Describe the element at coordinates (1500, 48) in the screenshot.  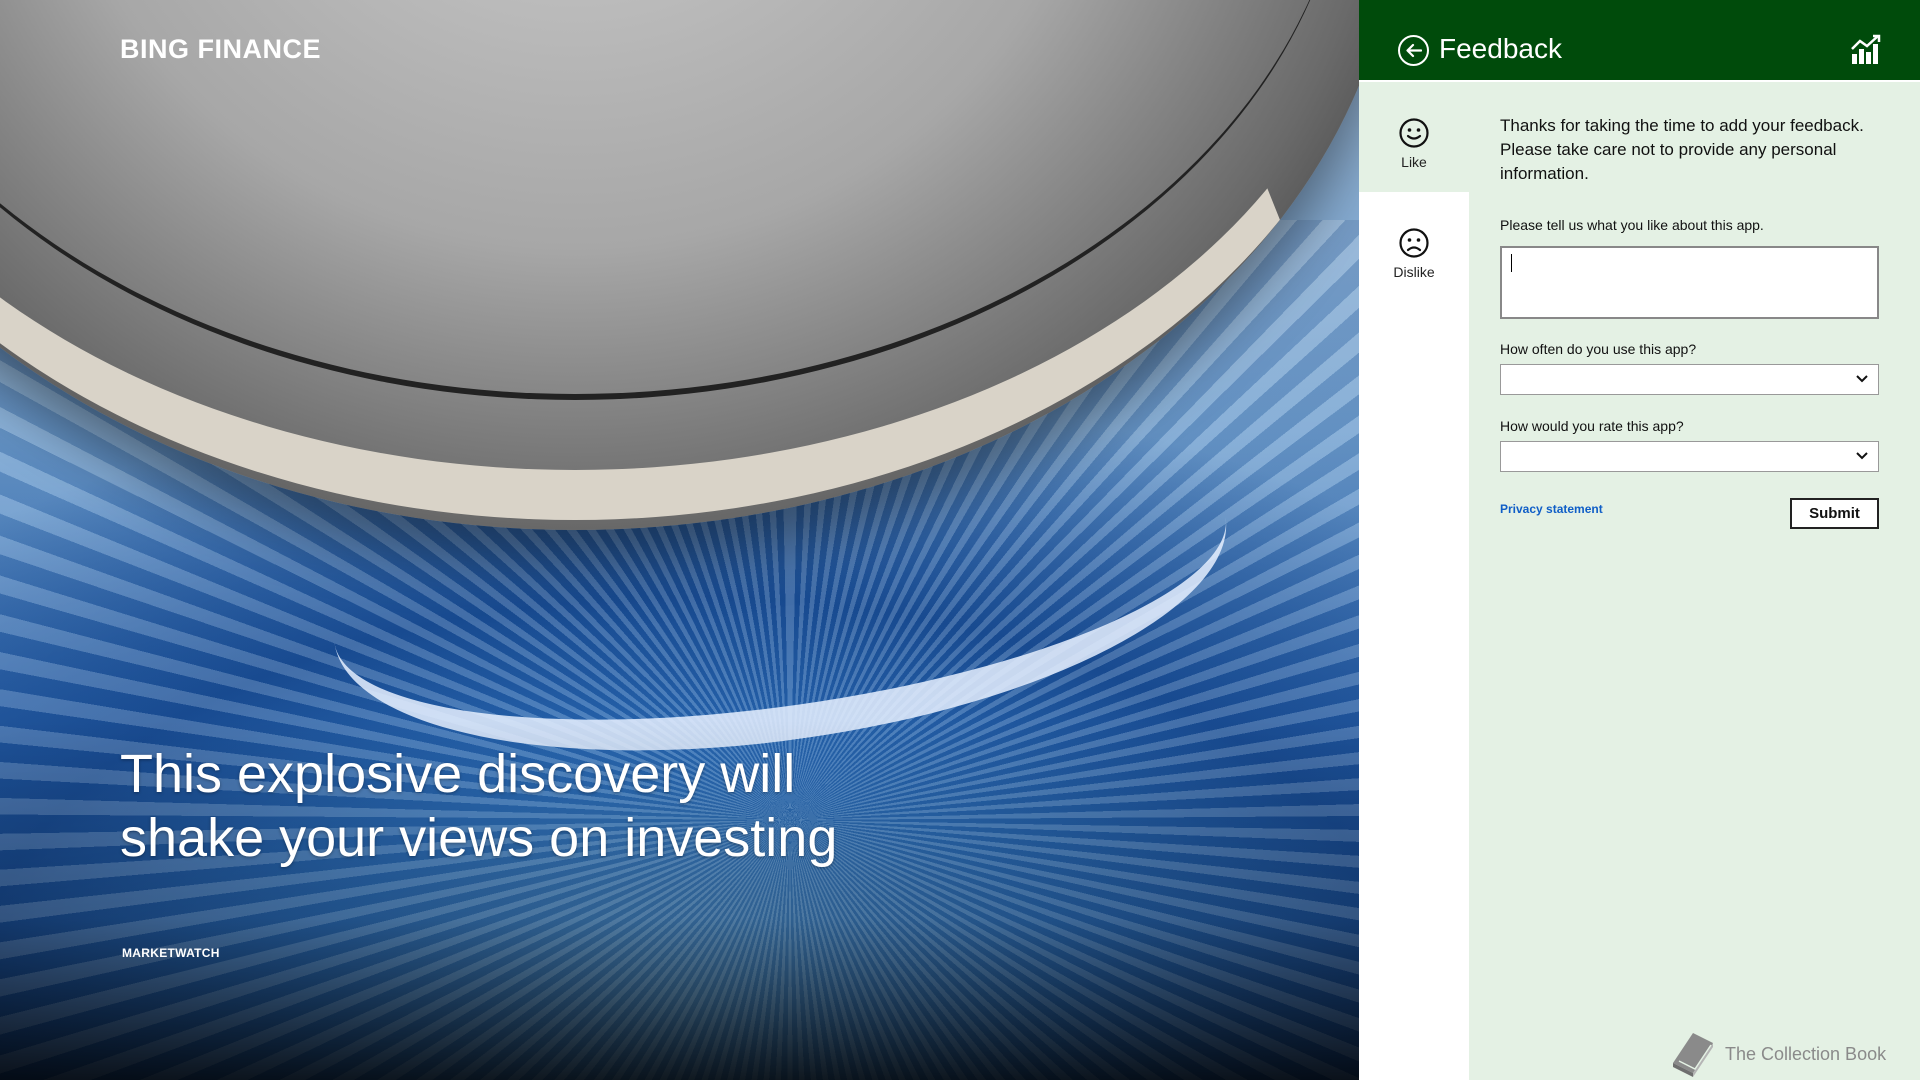
I see `panel-title: Feedback` at that location.